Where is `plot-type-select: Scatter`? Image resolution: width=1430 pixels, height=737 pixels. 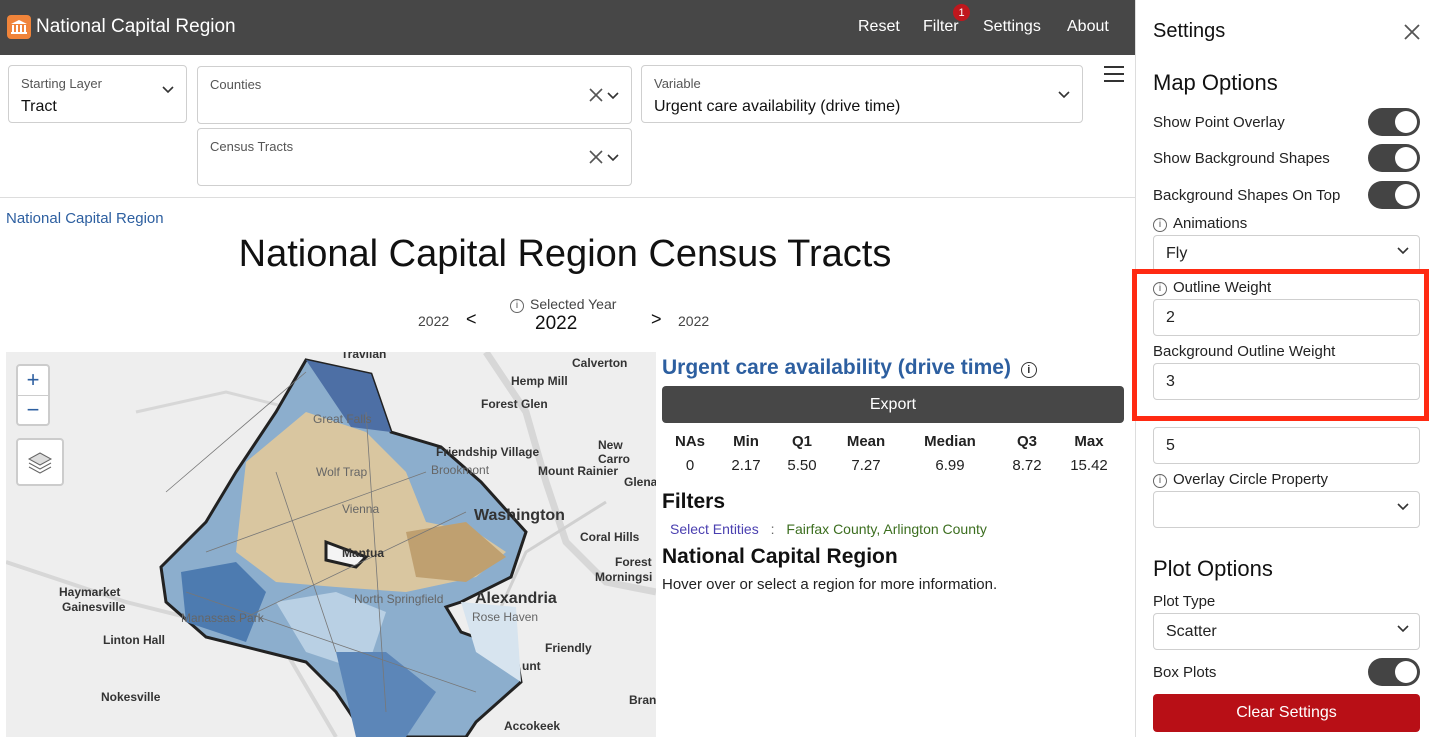 plot-type-select: Scatter is located at coordinates (1286, 631).